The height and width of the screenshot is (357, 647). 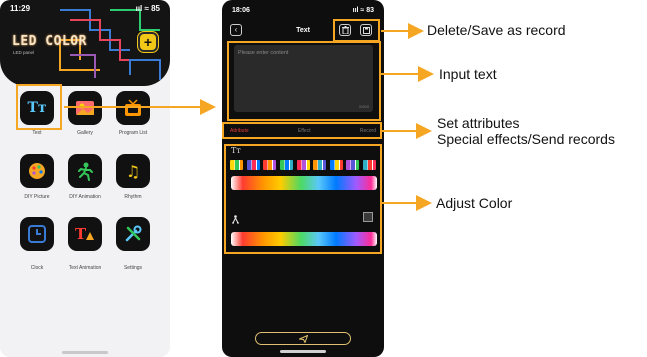 I want to click on label-delete-save: Delete/Save as record, so click(x=496, y=30).